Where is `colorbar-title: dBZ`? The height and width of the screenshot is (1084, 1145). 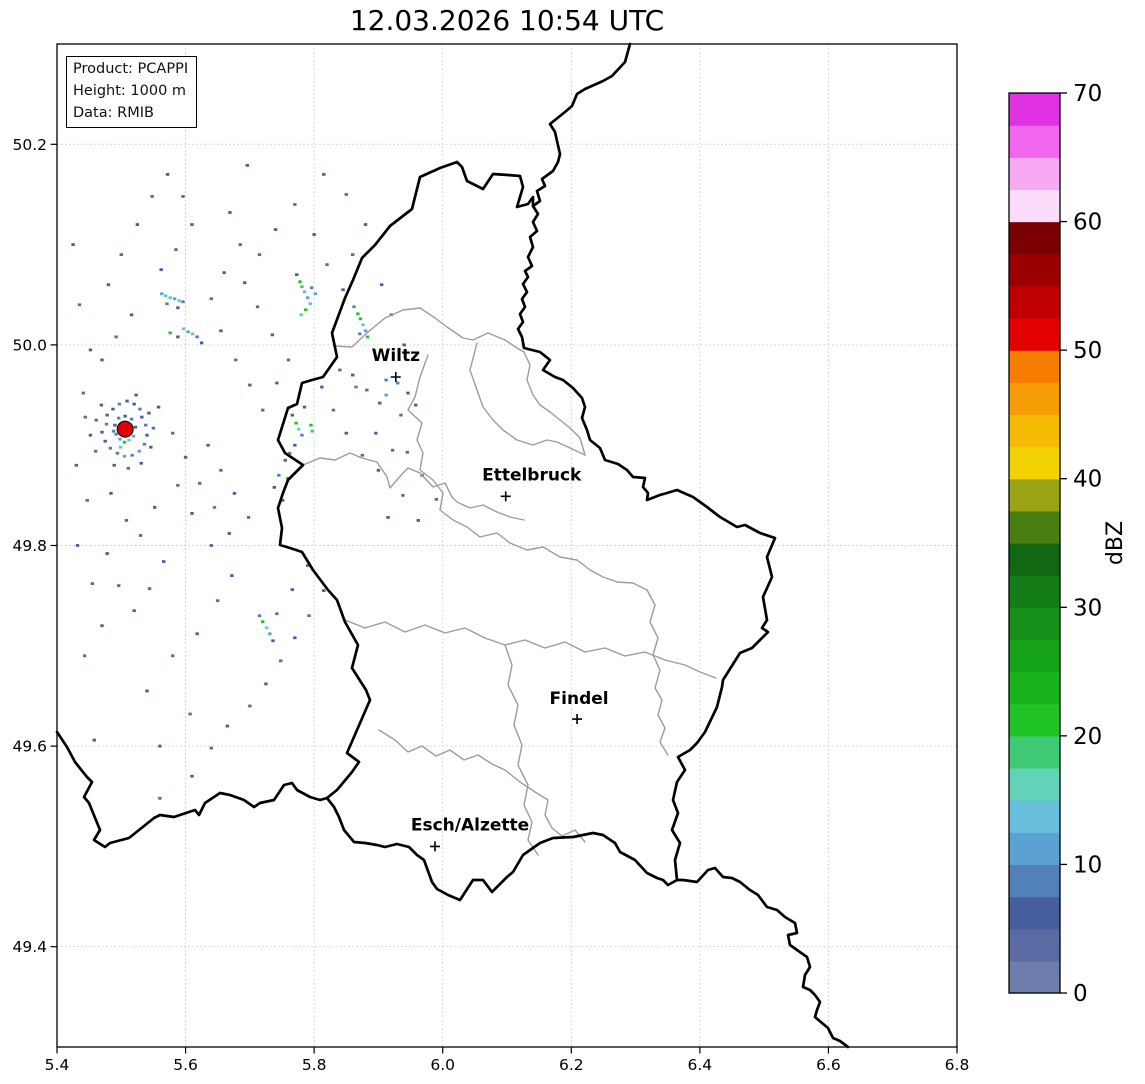 colorbar-title: dBZ is located at coordinates (1115, 543).